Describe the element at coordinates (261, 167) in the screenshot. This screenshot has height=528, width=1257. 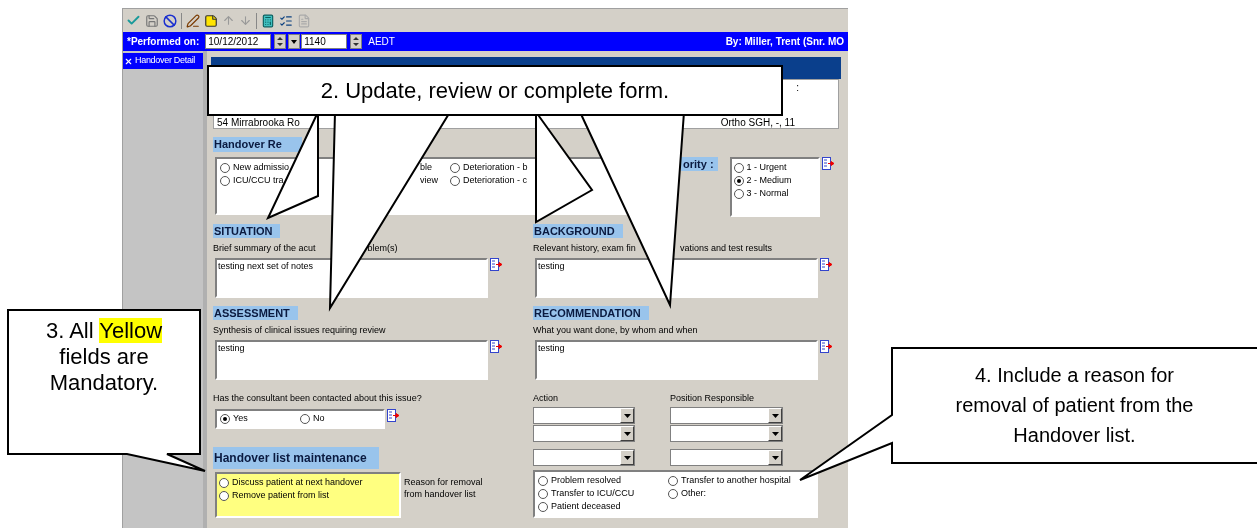
I see `radio-label: New admissio` at that location.